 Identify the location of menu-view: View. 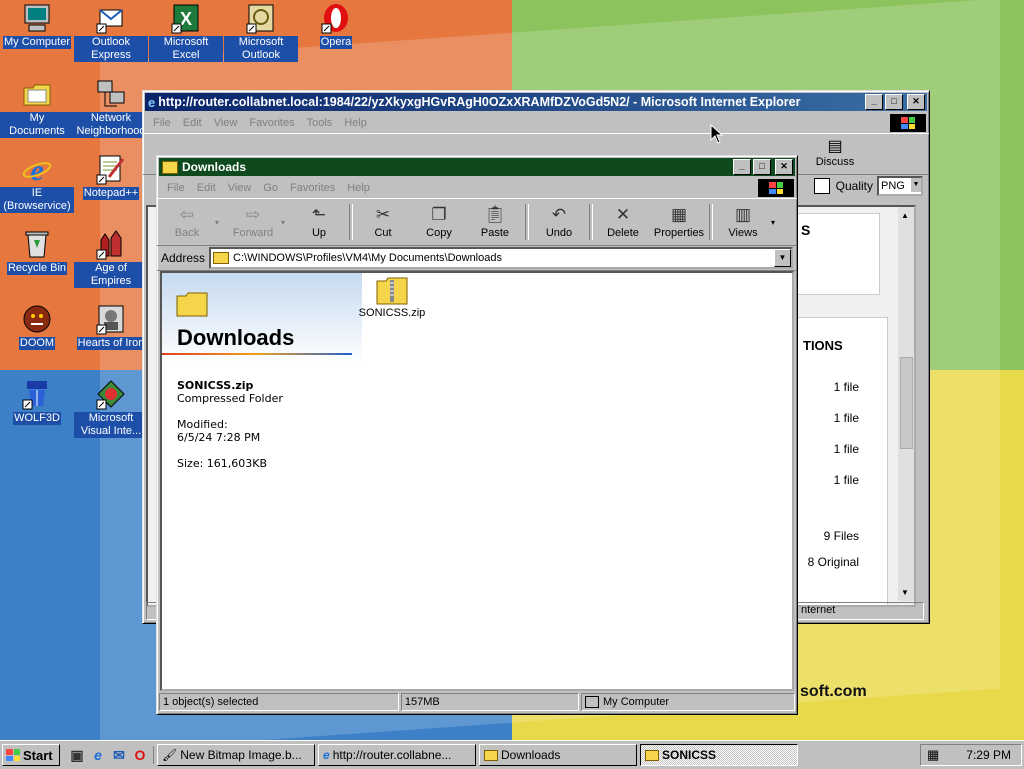
(240, 188).